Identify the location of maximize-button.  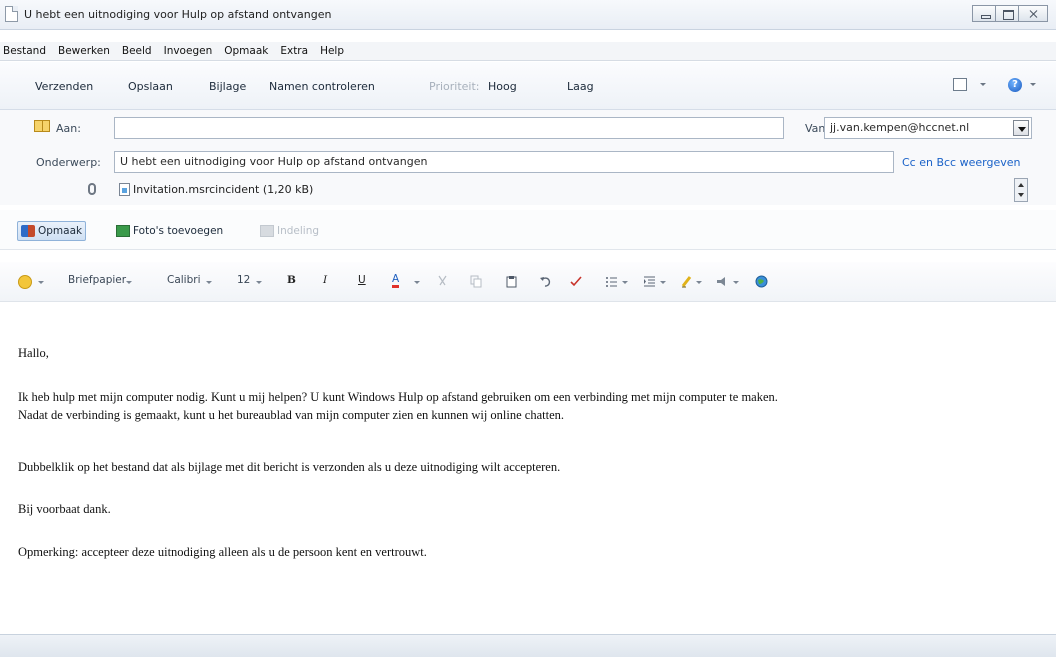
(1007, 13).